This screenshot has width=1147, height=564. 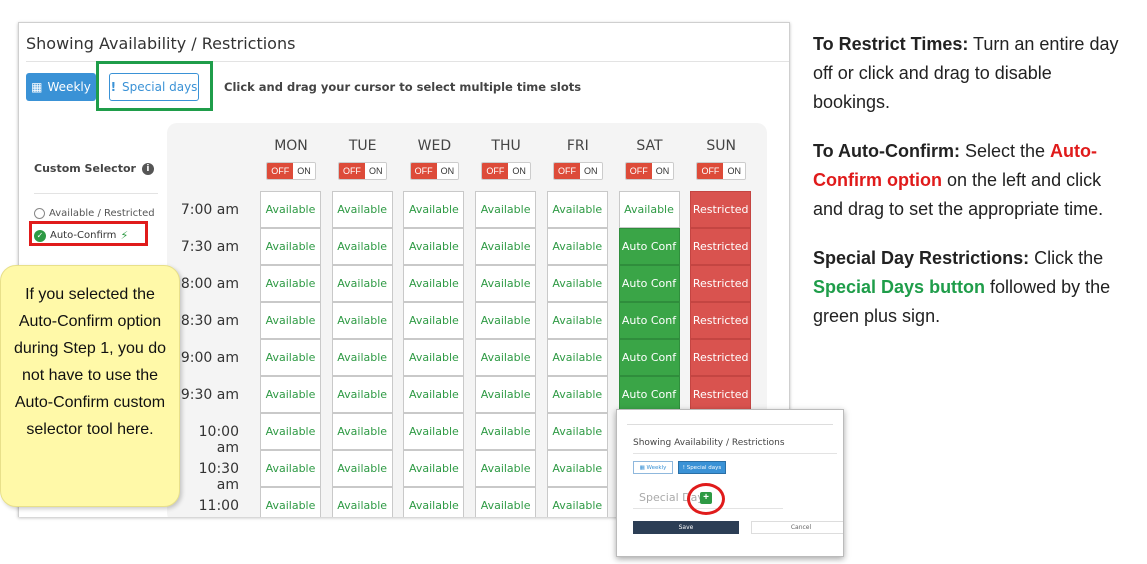 What do you see at coordinates (1005, 151) in the screenshot?
I see `instruction-autoconfirm-text-1: Select the` at bounding box center [1005, 151].